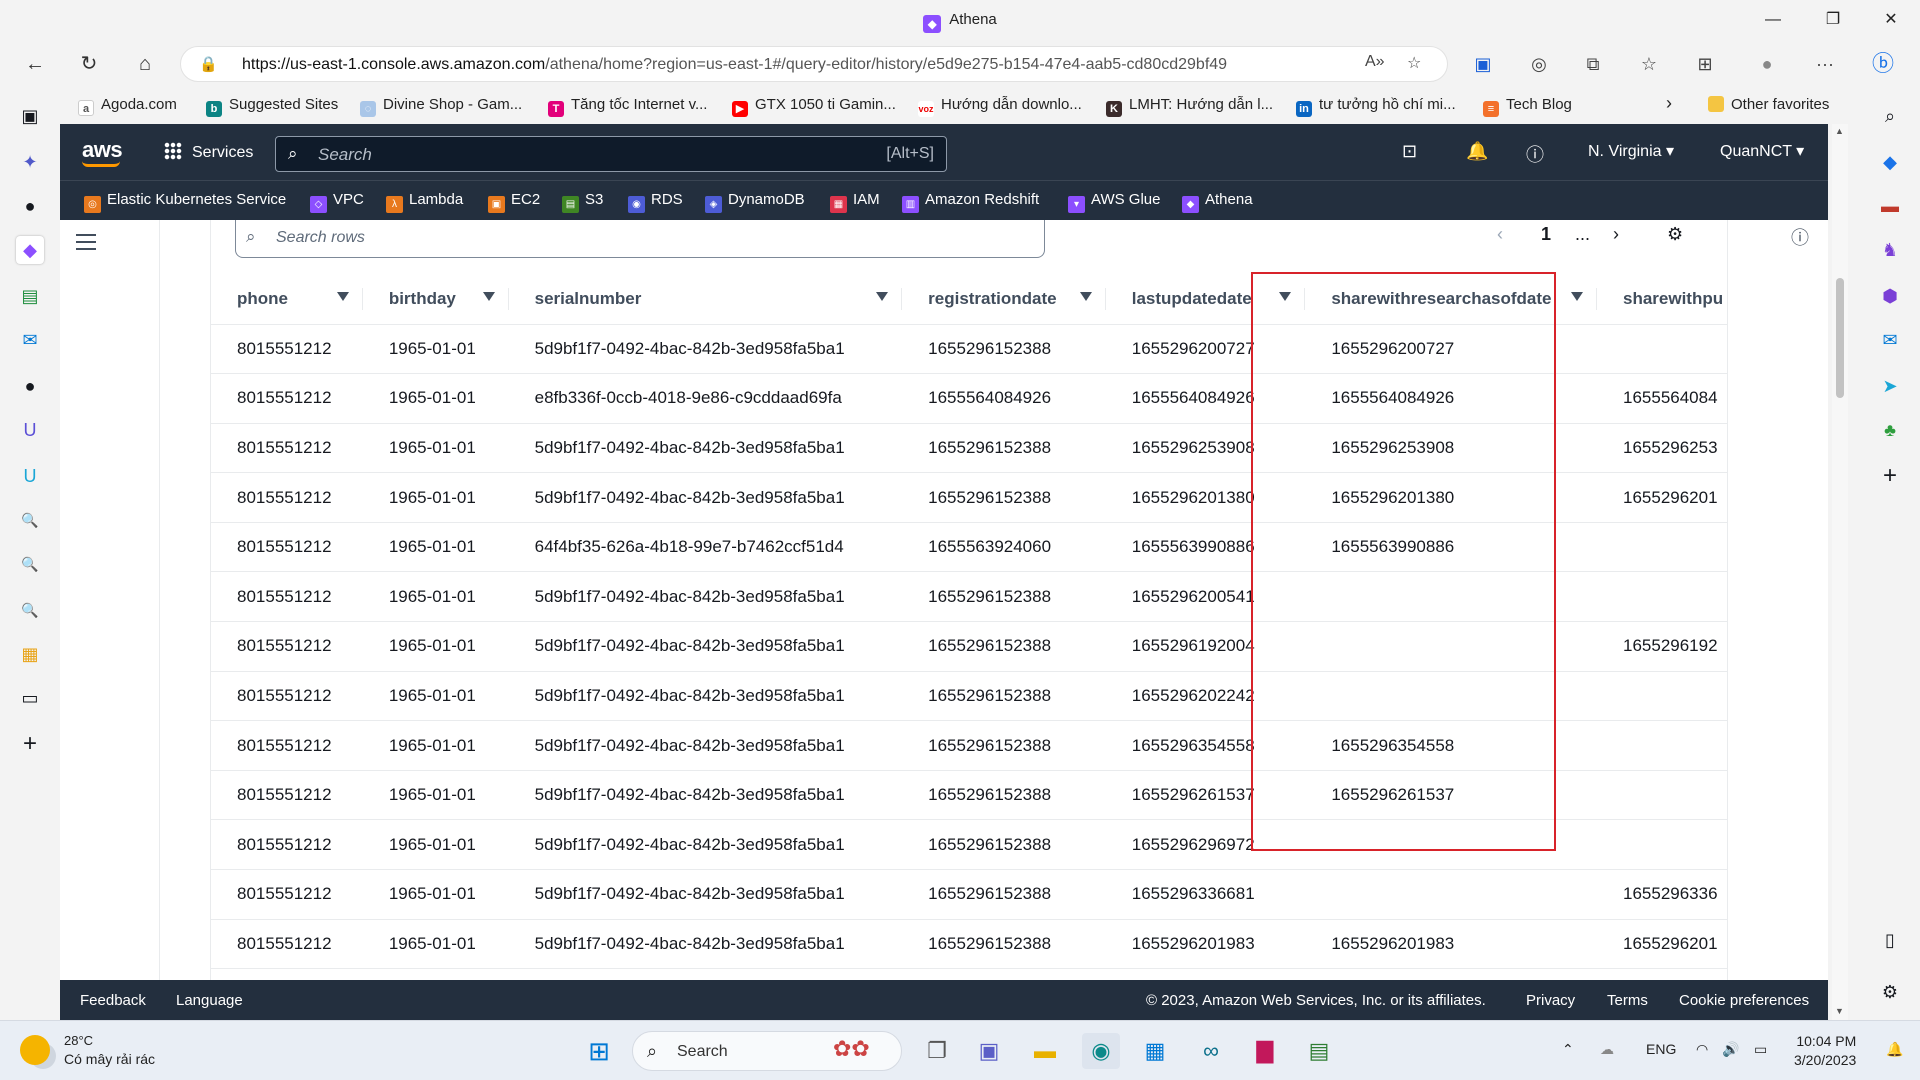 The image size is (1920, 1080). Describe the element at coordinates (1101, 1051) in the screenshot. I see `edge-browser-icon: ◉` at that location.